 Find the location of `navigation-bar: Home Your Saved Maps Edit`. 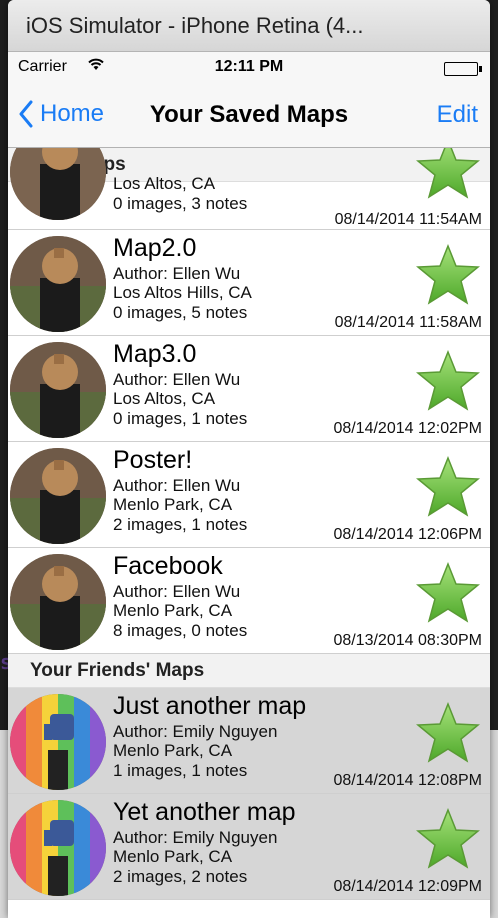

navigation-bar: Home Your Saved Maps Edit is located at coordinates (249, 116).